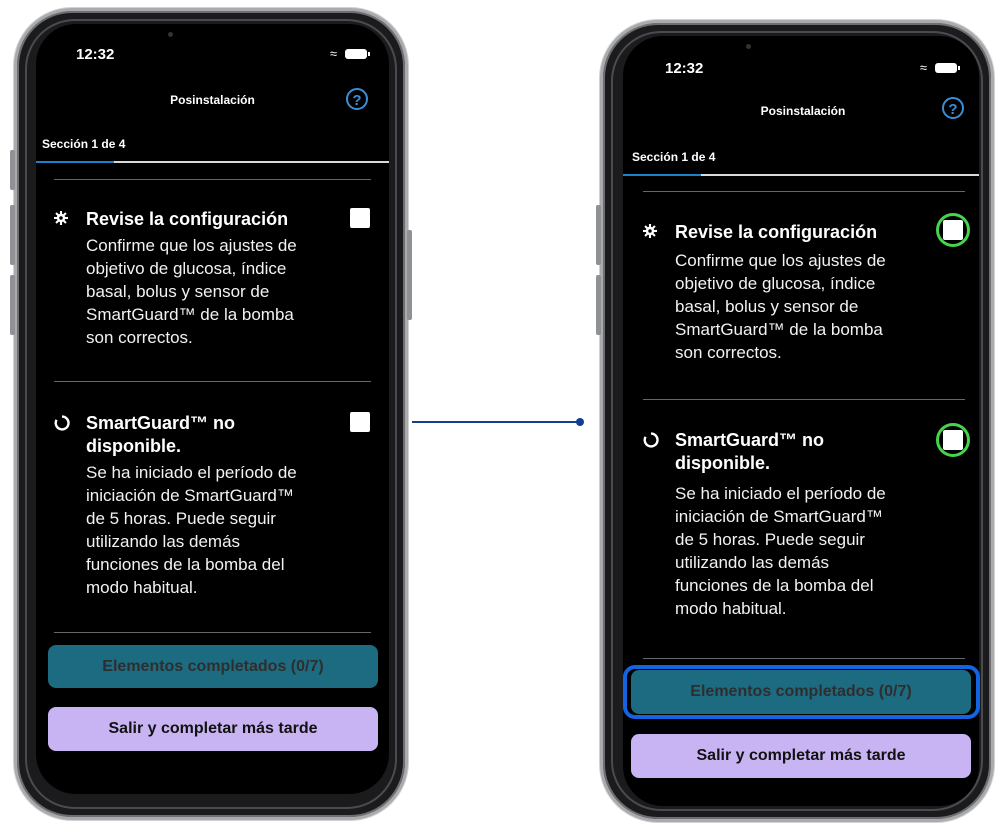 The height and width of the screenshot is (826, 995). What do you see at coordinates (801, 692) in the screenshot?
I see `highlight-box` at bounding box center [801, 692].